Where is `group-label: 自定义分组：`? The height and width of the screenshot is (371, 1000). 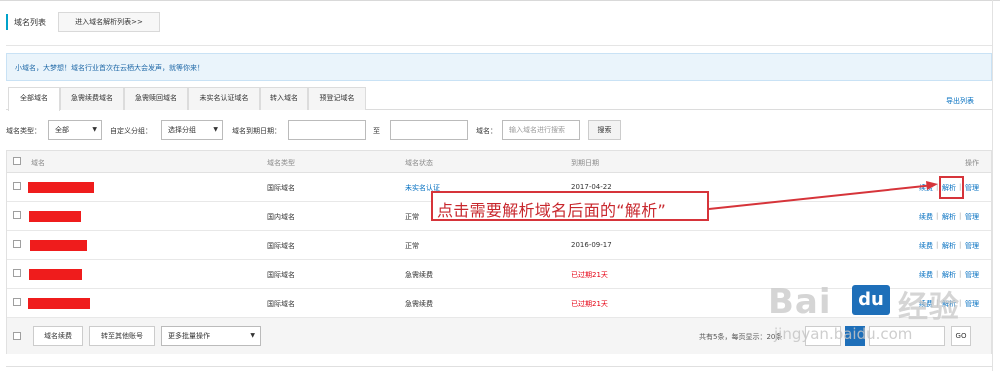
group-label: 自定义分组： is located at coordinates (131, 131).